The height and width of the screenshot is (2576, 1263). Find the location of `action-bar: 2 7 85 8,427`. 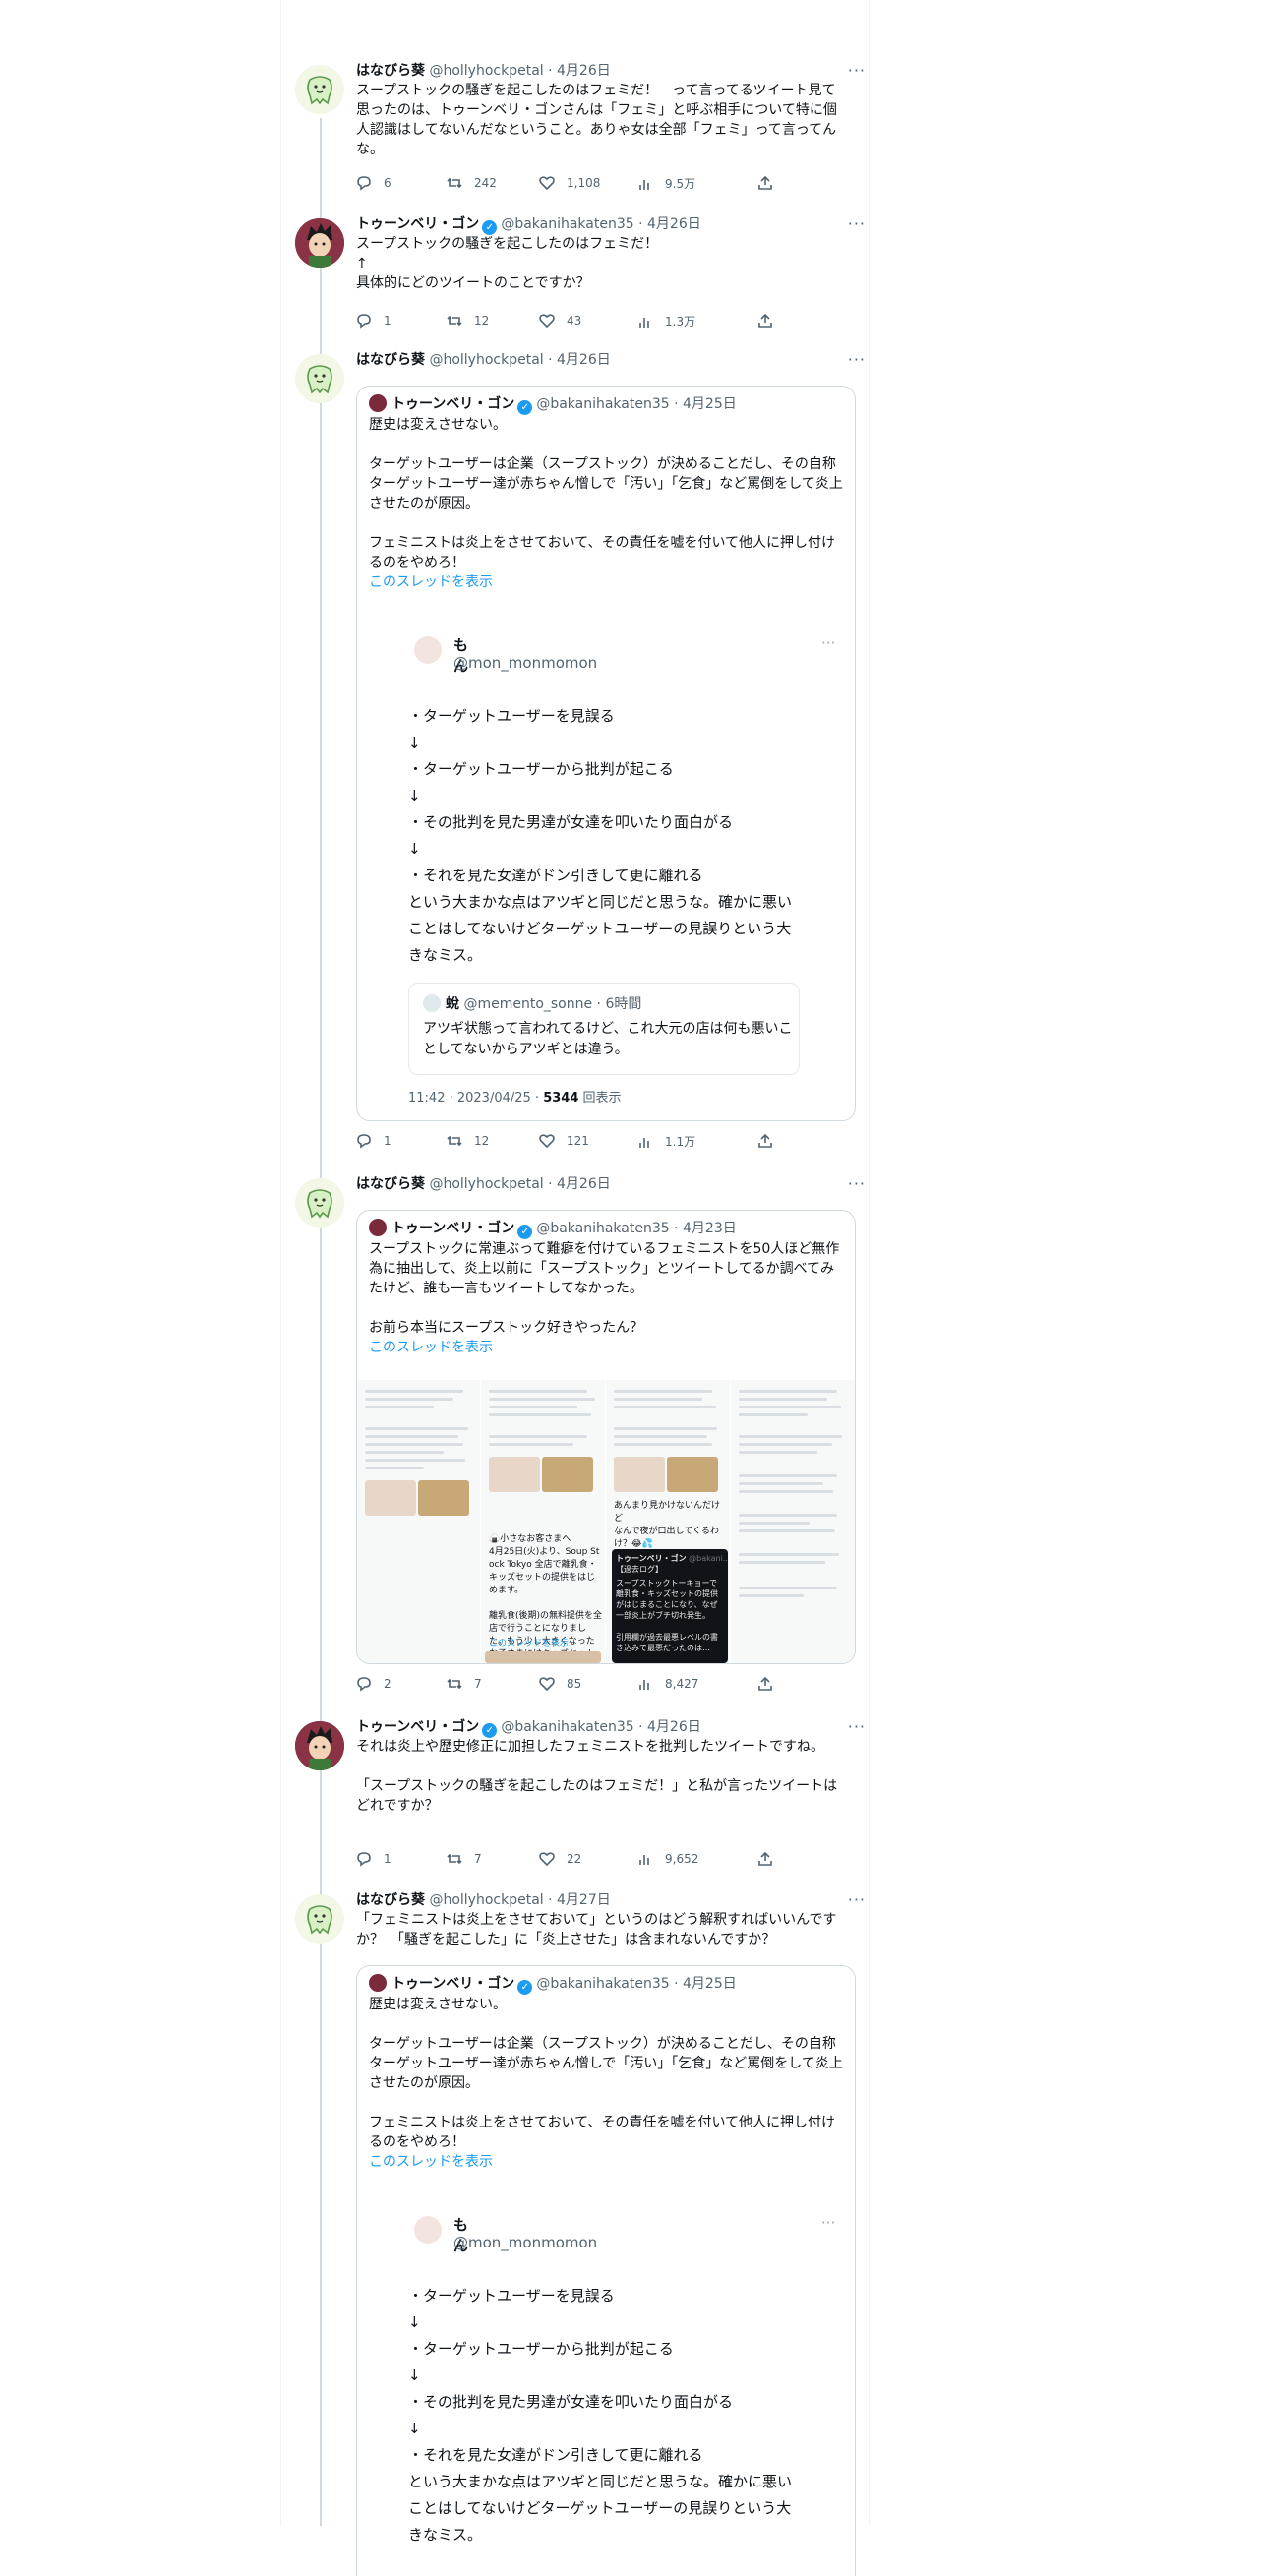

action-bar: 2 7 85 8,427 is located at coordinates (568, 1686).